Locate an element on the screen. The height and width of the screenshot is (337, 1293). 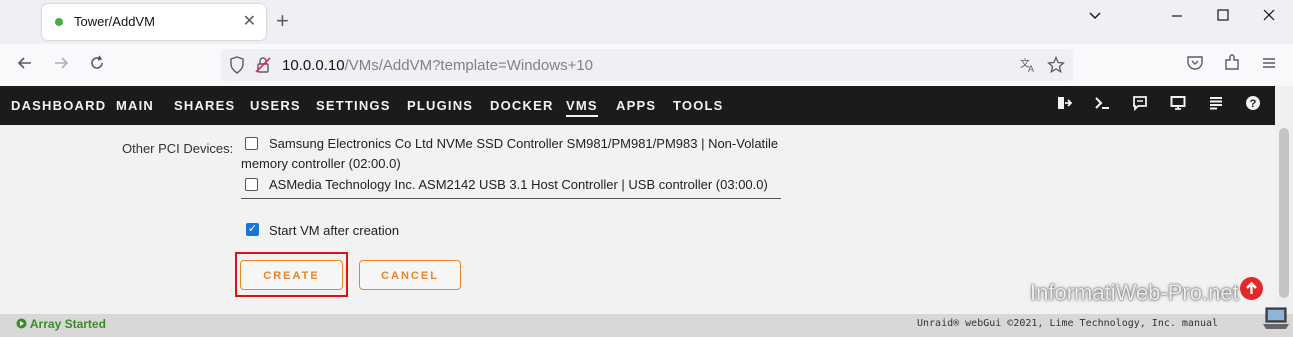
menu-plugins: PLUGINS is located at coordinates (440, 105).